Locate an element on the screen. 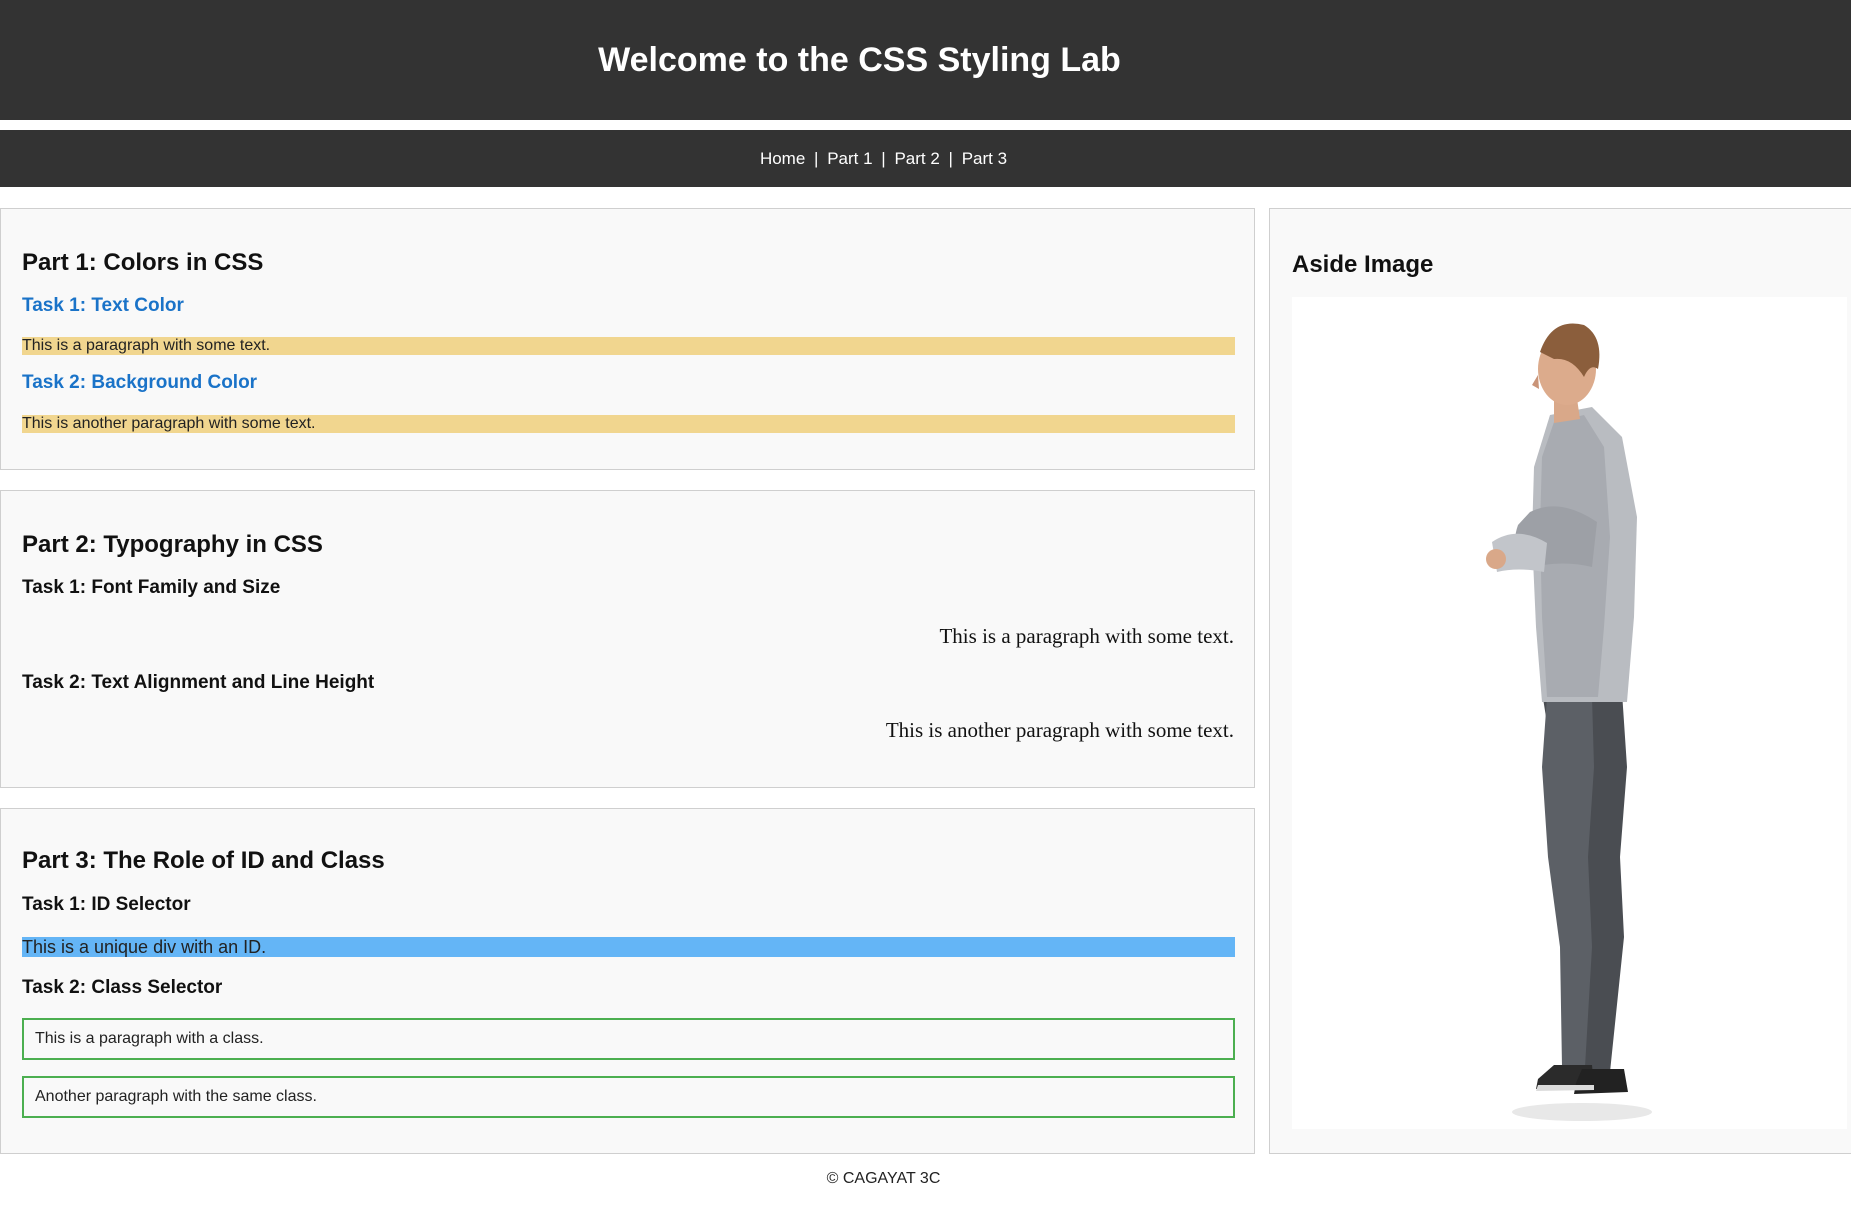 The image size is (1851, 1209). unique-id-div: This is a unique div with an ID. is located at coordinates (628, 947).